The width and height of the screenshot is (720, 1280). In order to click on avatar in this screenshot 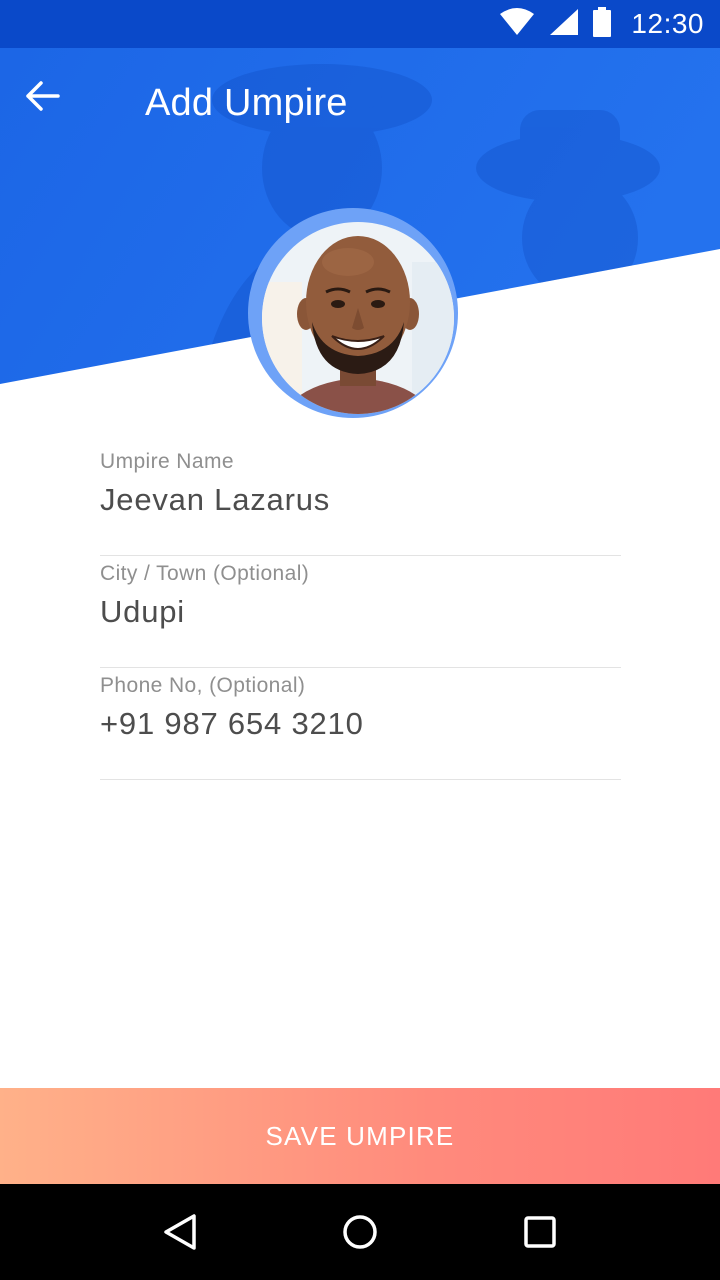, I will do `click(358, 318)`.